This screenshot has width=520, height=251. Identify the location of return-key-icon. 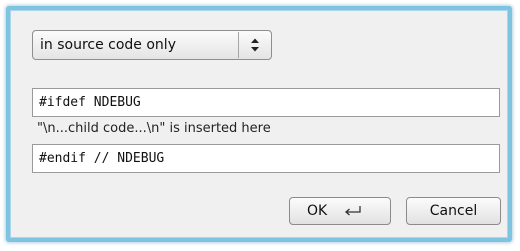
(353, 211).